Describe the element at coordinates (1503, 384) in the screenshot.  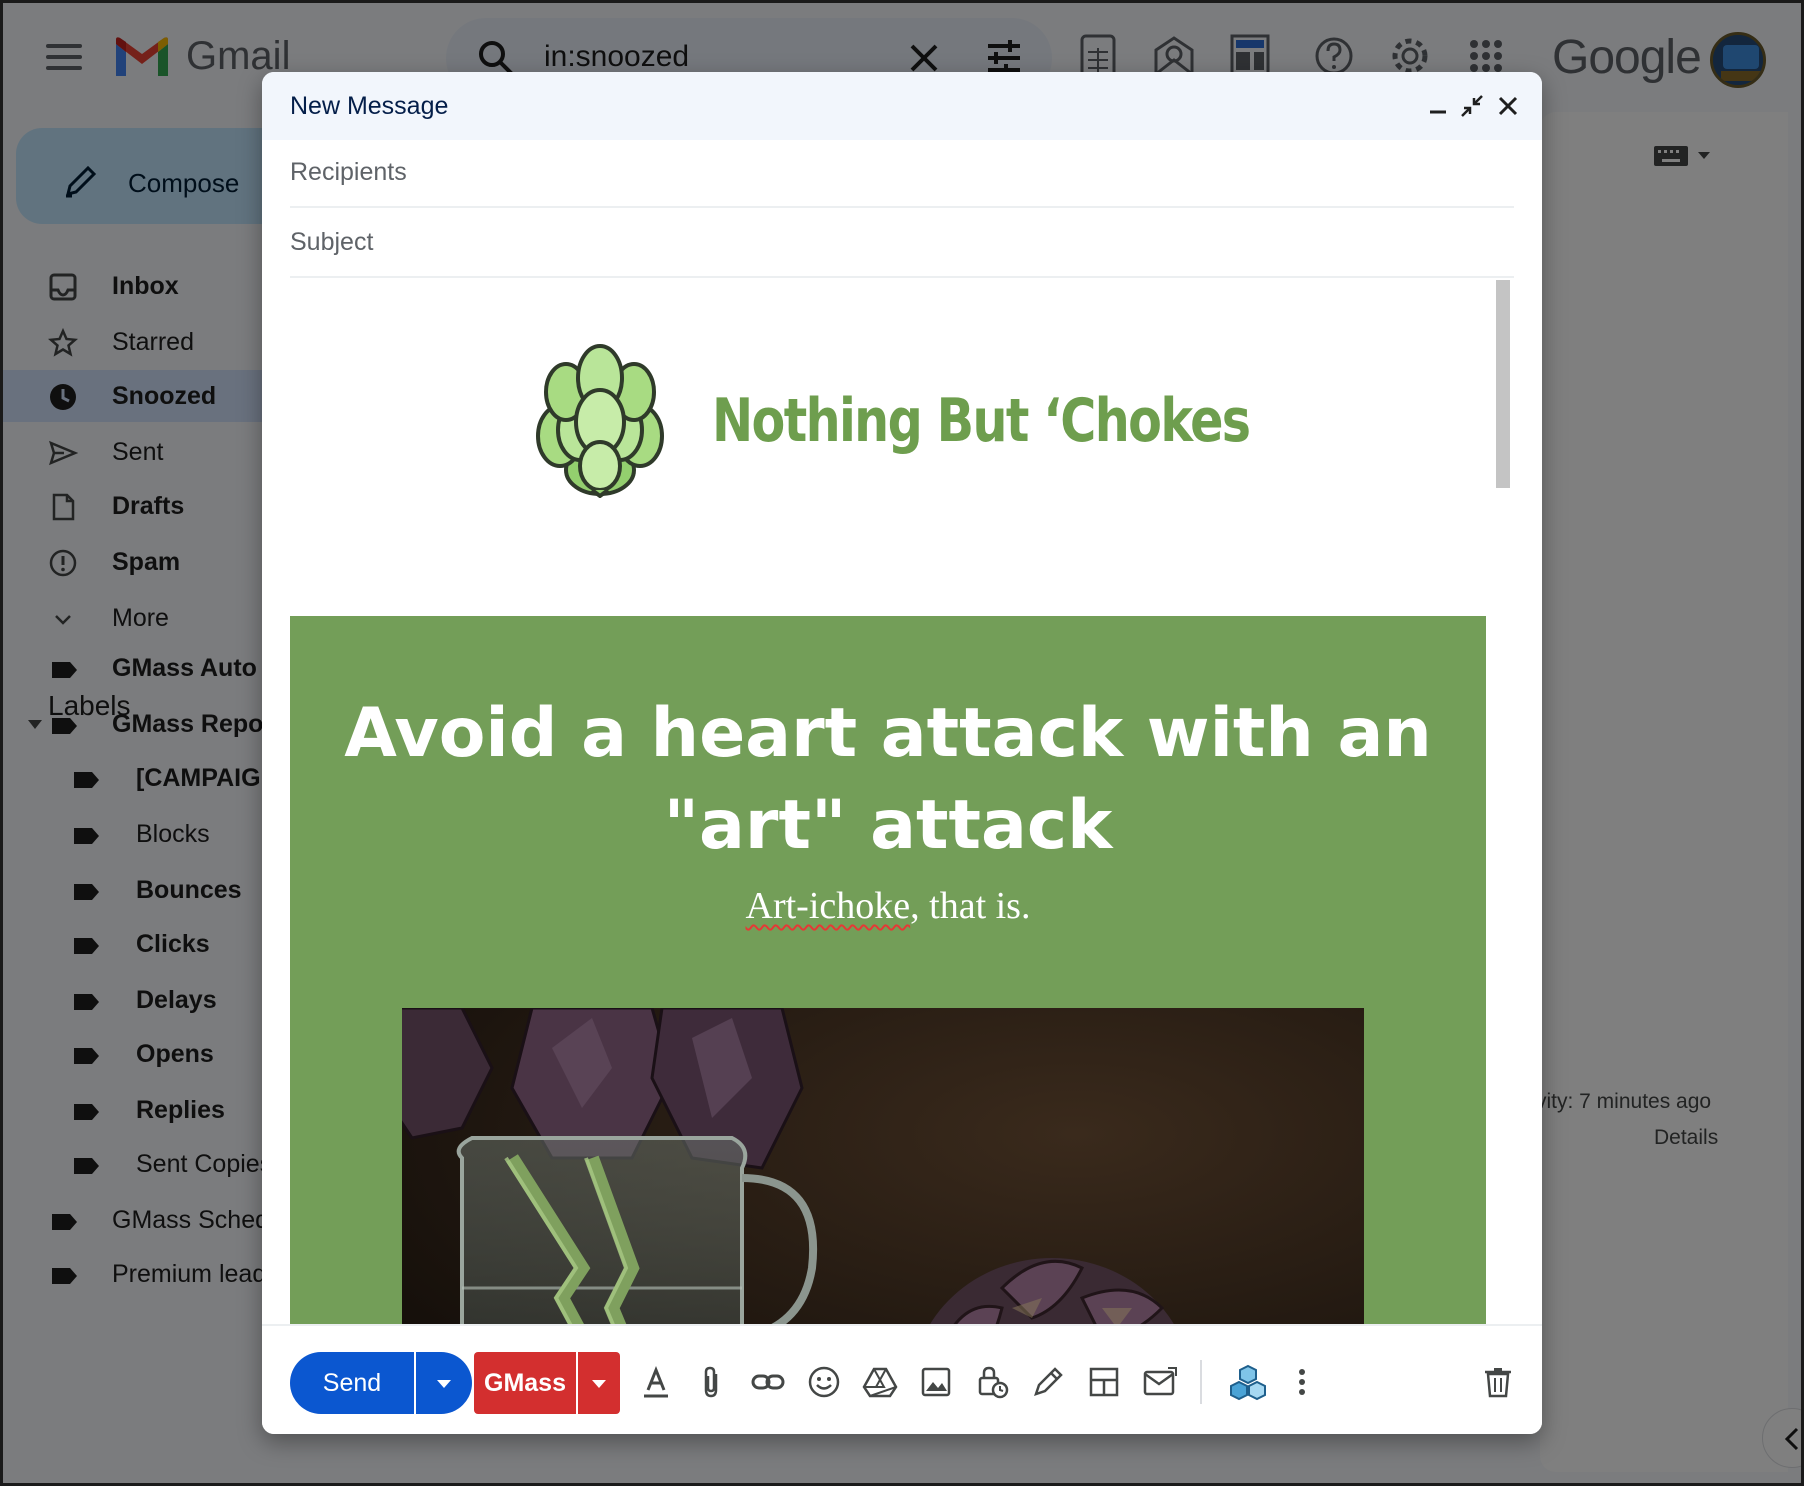
I see `body-scrollbar` at that location.